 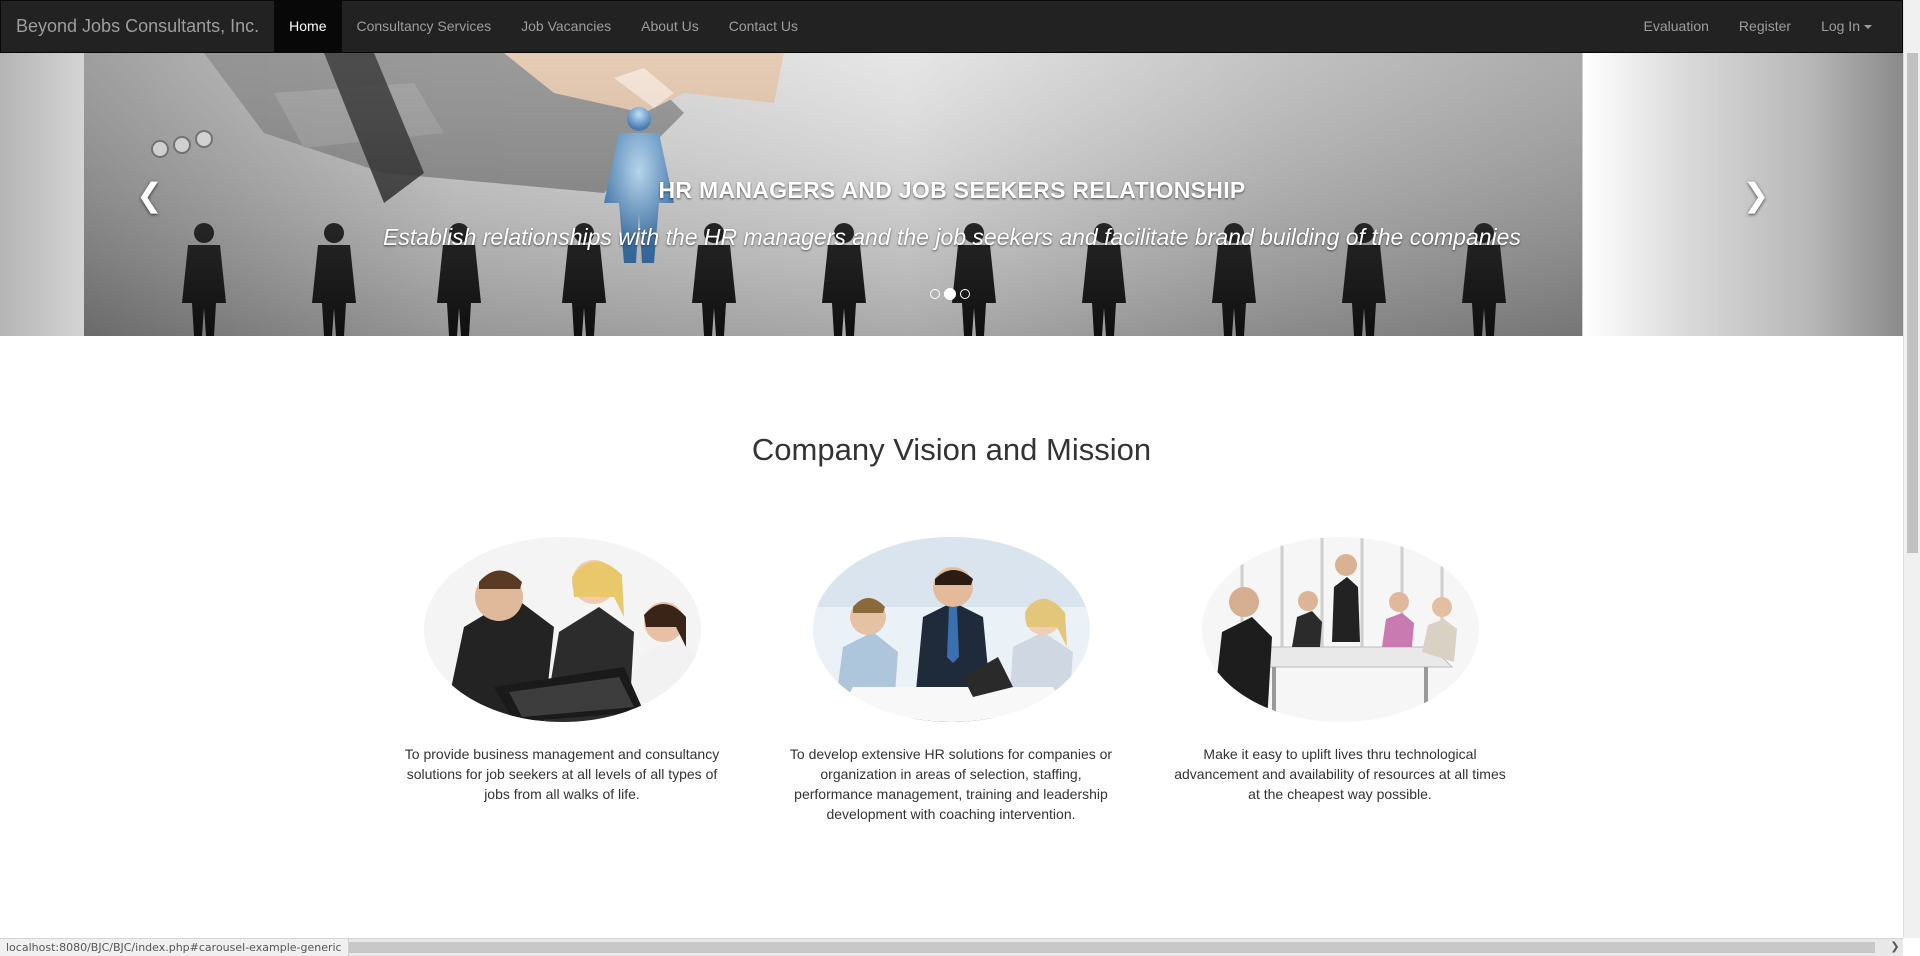 I want to click on chevron-right-icon: ❯, so click(x=1756, y=194).